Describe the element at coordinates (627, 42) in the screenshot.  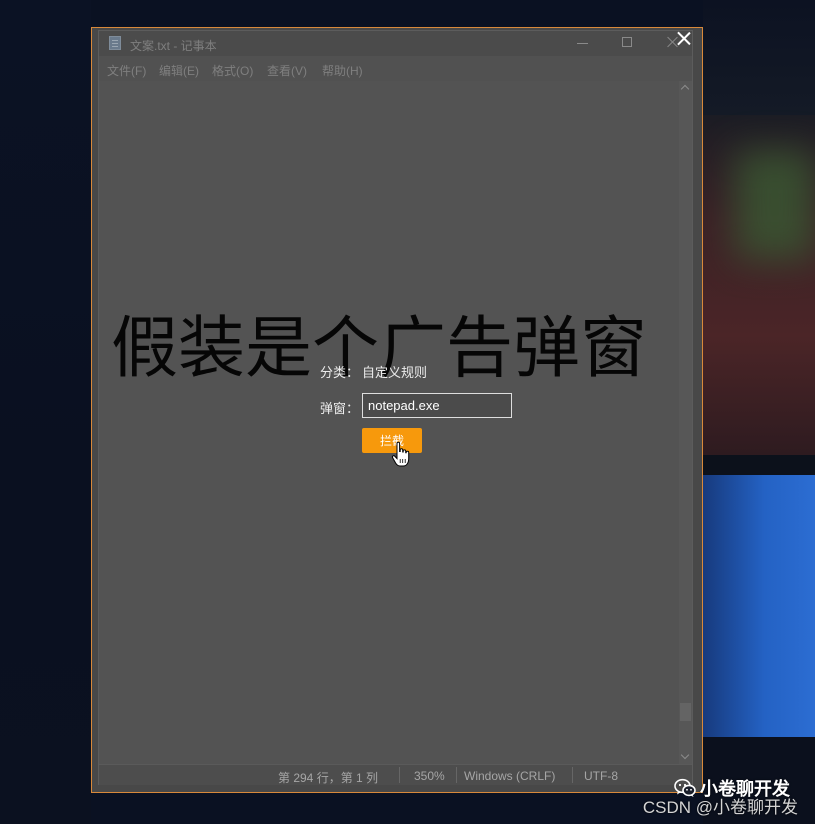
I see `maximize-icon` at that location.